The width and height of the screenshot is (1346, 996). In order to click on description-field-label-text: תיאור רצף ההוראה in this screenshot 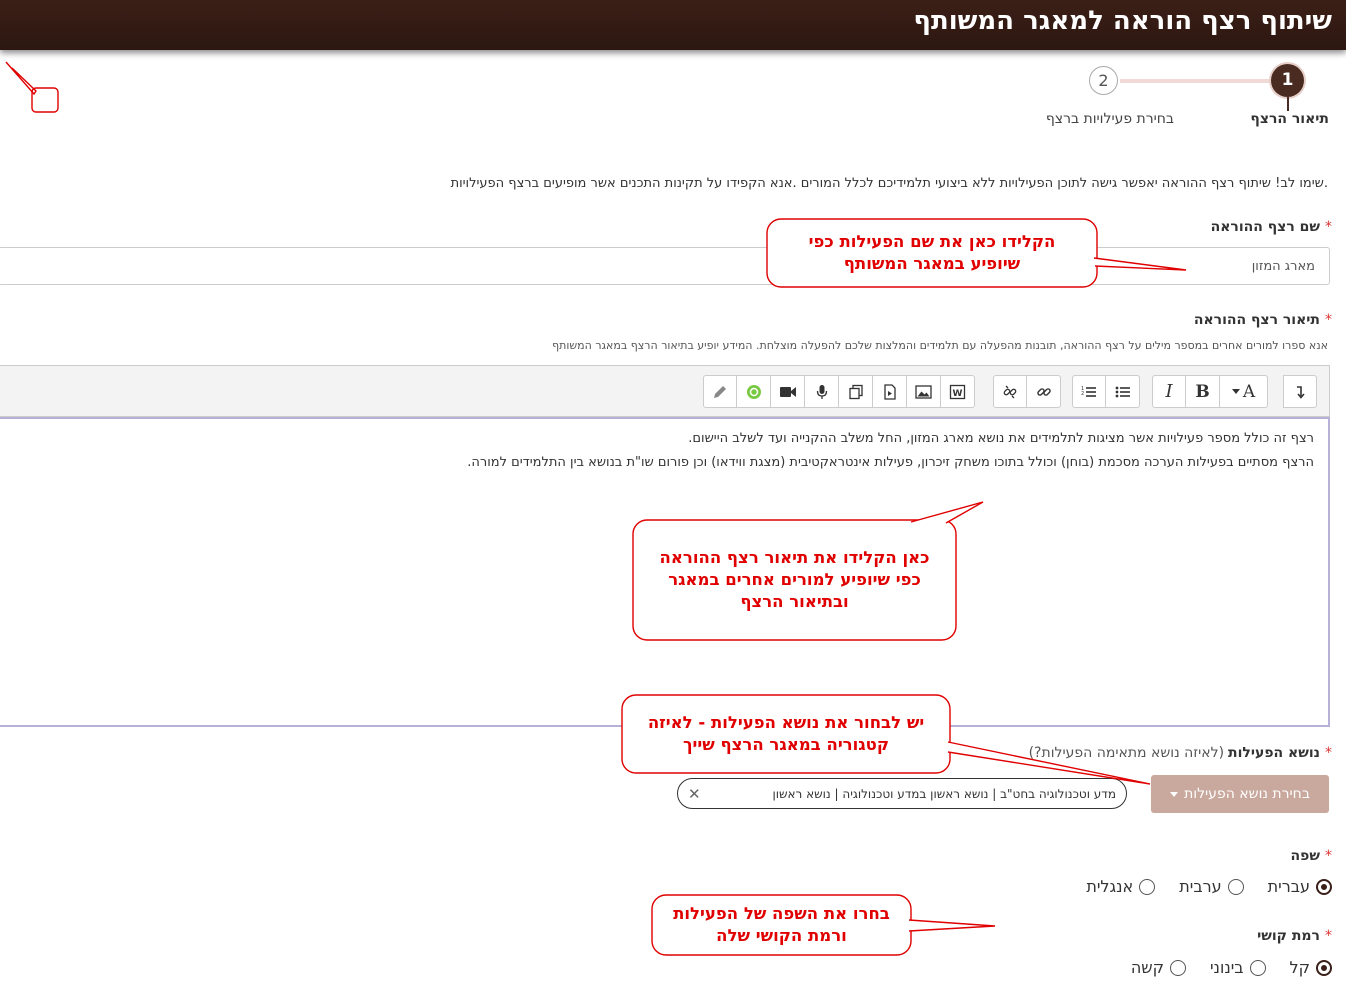, I will do `click(1256, 320)`.